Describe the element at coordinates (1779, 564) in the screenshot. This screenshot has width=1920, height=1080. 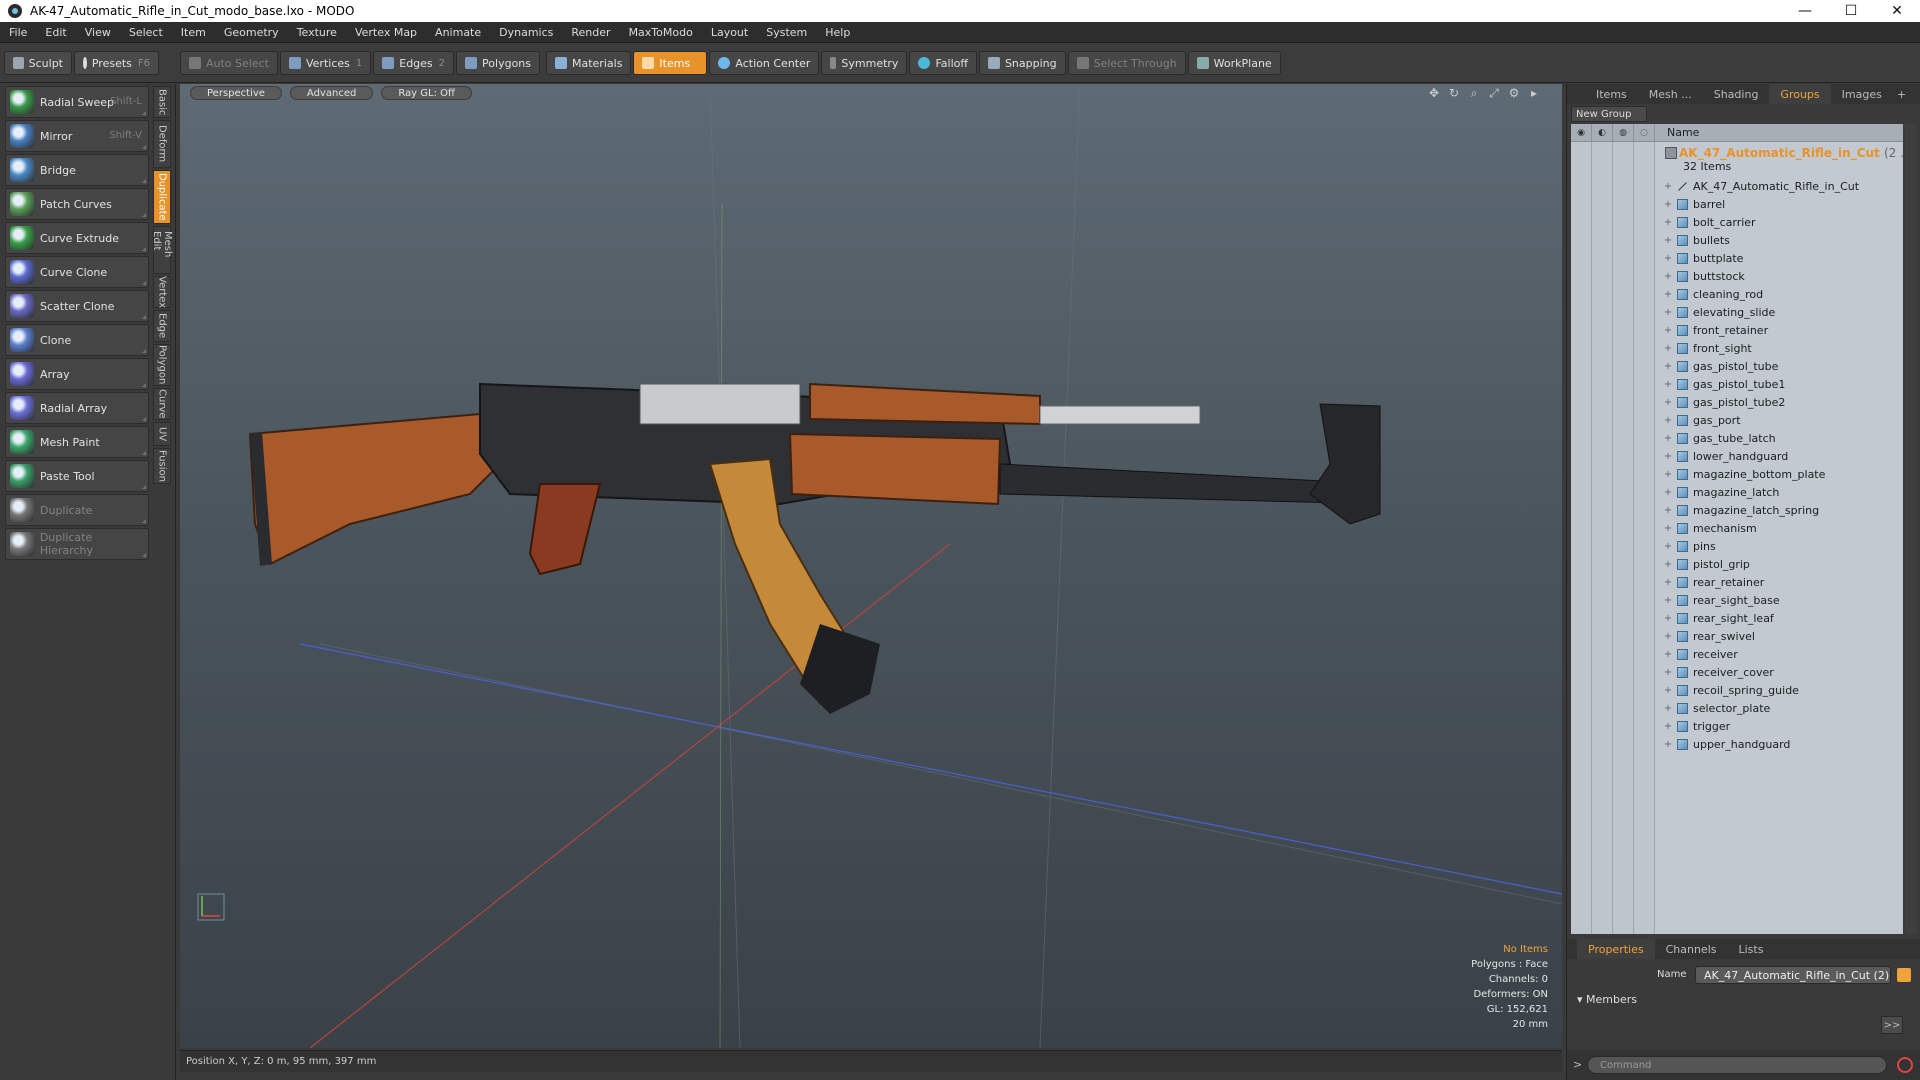
I see `list-item: + pistol_grip` at that location.